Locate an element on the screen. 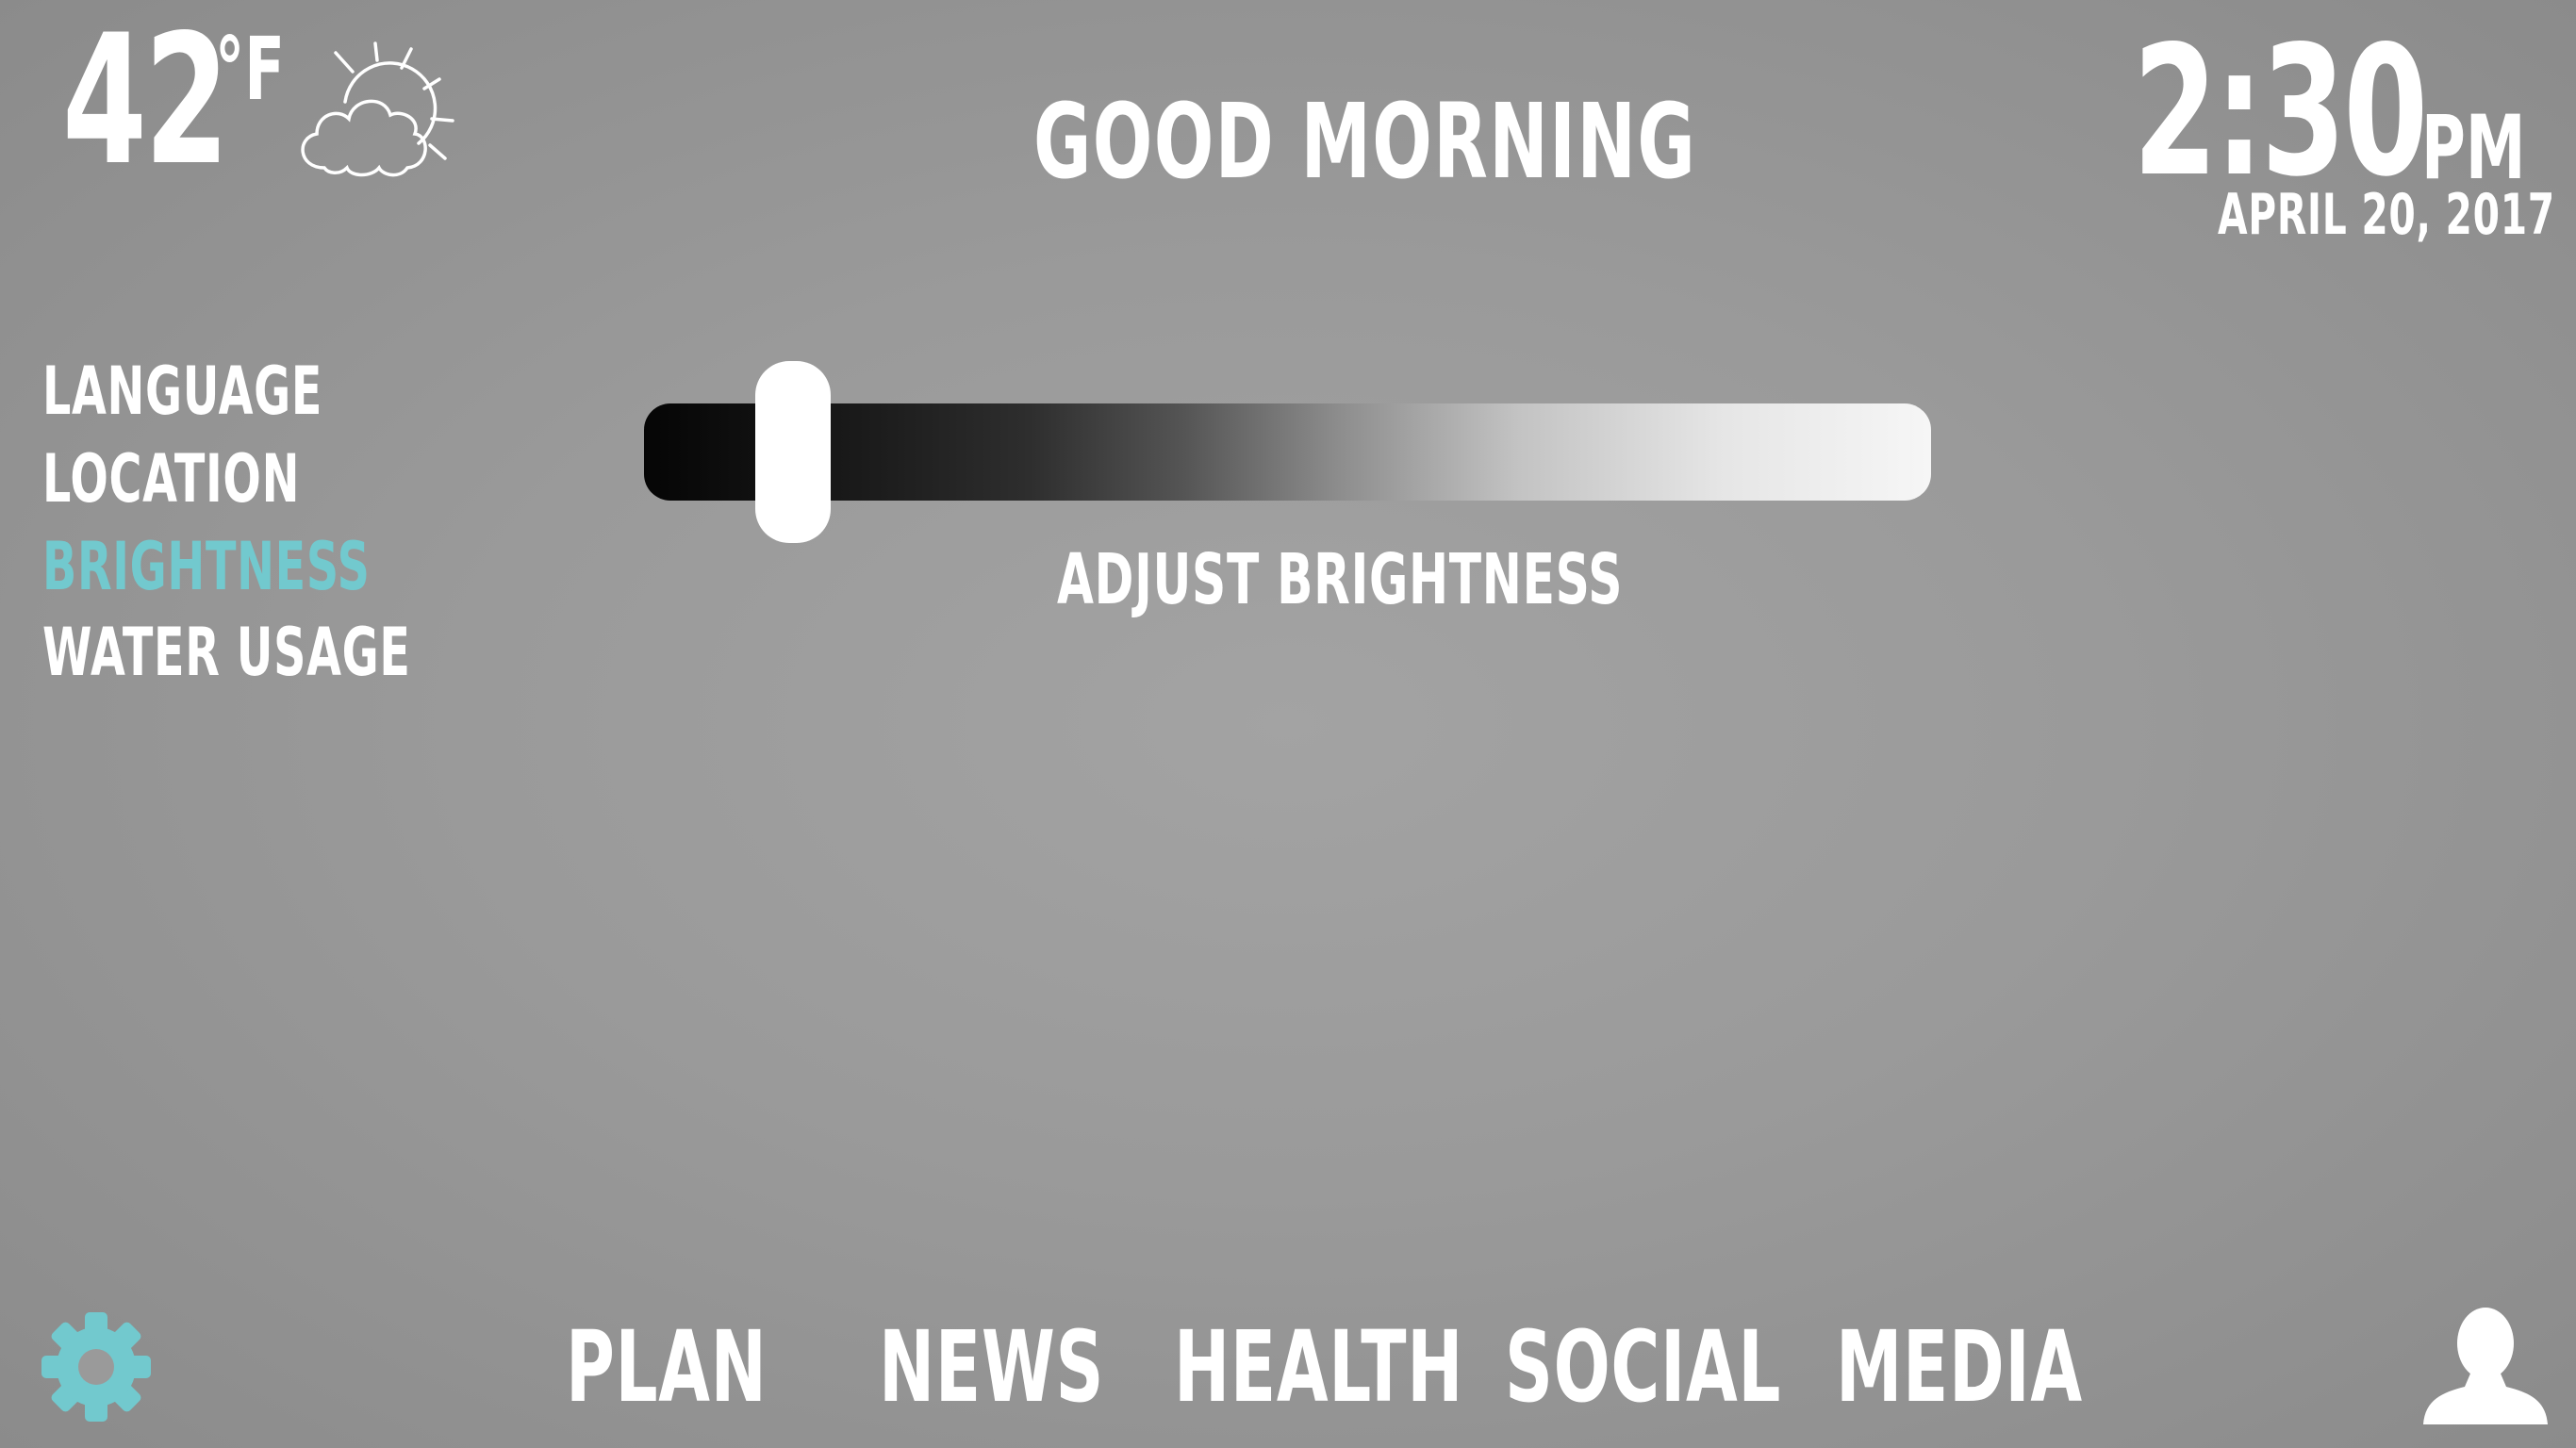 The image size is (2576, 1448). clock-time: 2:30 is located at coordinates (2280, 112).